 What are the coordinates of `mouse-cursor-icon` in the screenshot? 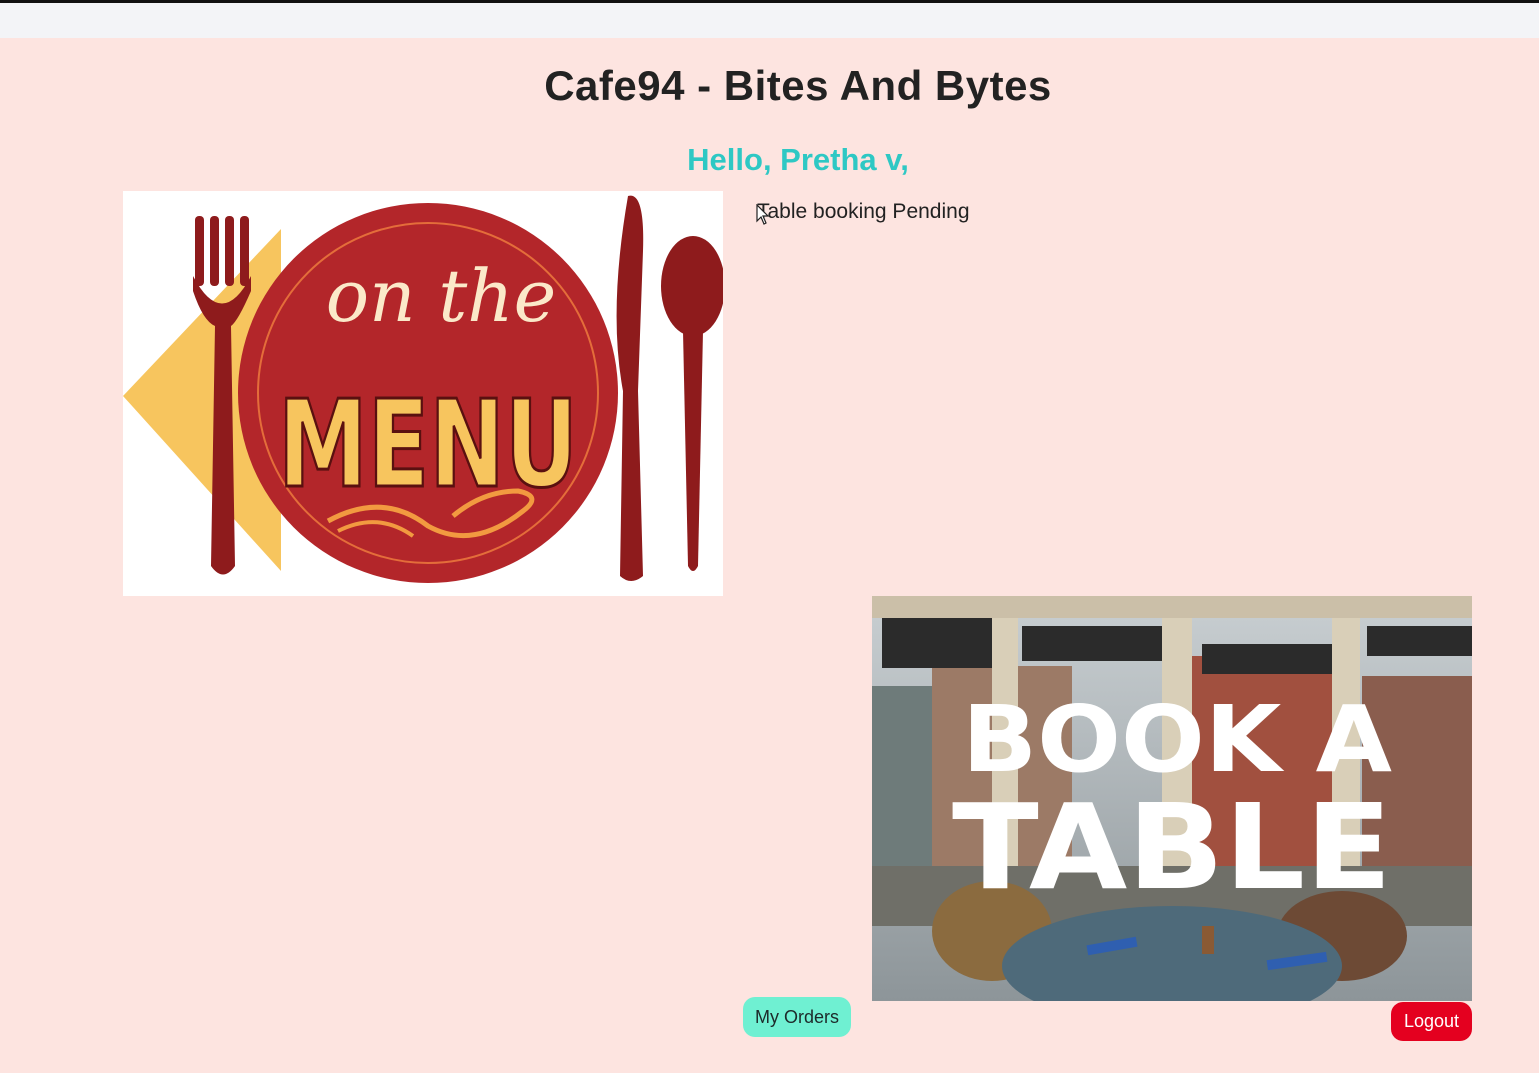 It's located at (763, 215).